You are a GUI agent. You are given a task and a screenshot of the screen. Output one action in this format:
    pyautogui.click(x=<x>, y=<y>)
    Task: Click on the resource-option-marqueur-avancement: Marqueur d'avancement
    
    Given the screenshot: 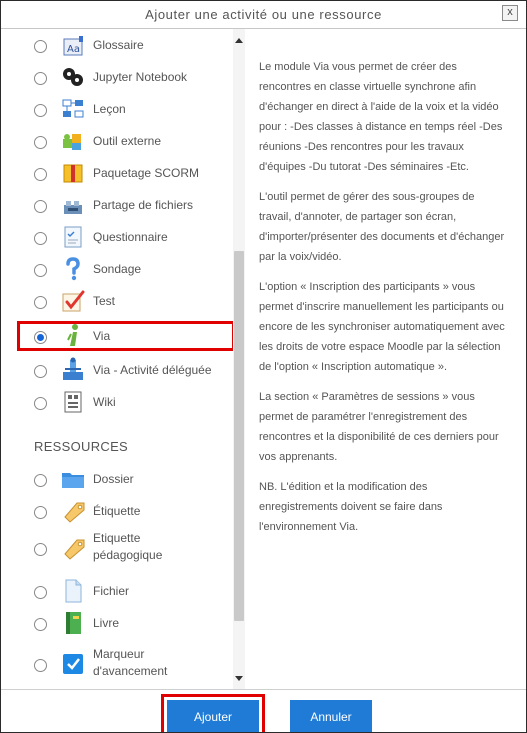 What is the action you would take?
    pyautogui.click(x=117, y=663)
    